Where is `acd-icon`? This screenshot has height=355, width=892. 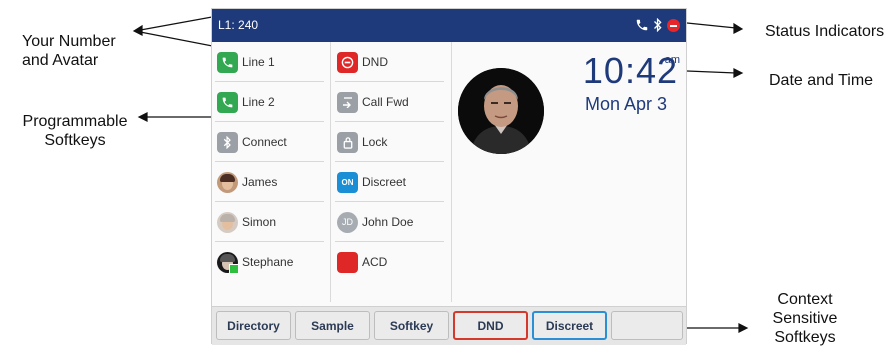 acd-icon is located at coordinates (347, 262).